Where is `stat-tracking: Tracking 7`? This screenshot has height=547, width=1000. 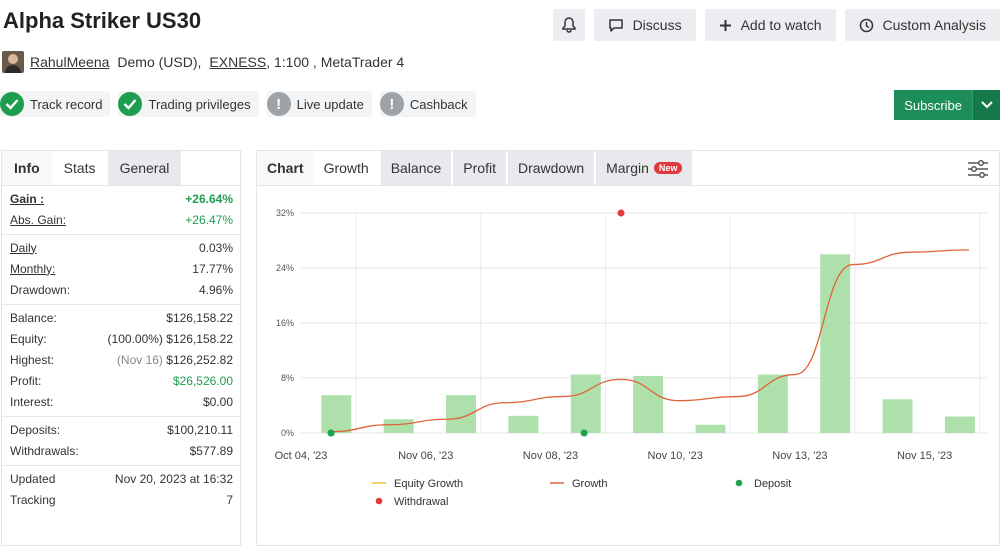 stat-tracking: Tracking 7 is located at coordinates (121, 499).